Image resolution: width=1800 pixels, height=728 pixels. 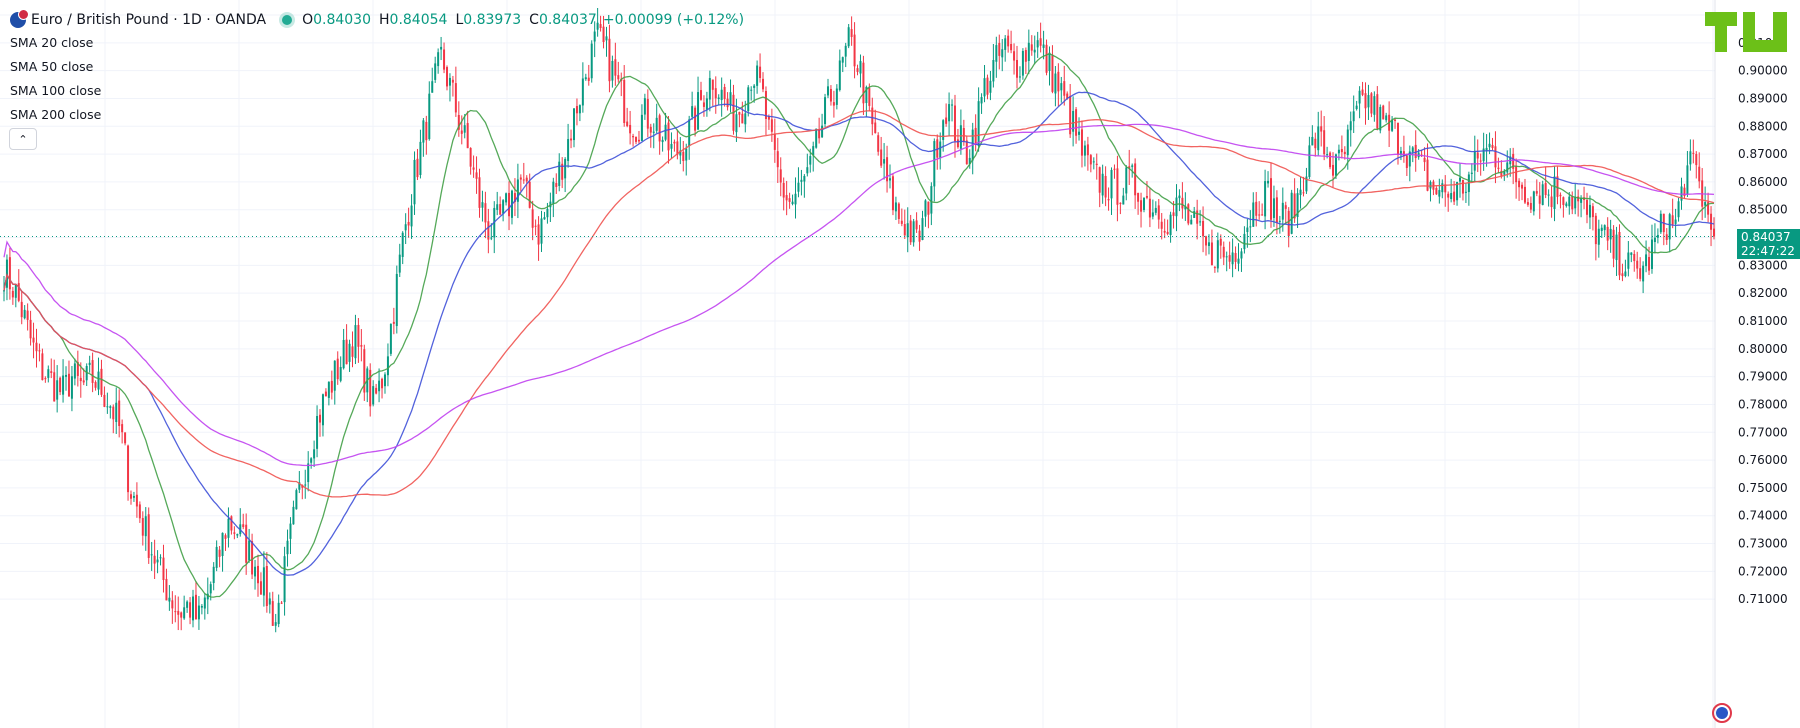 I want to click on price-axis-label: 0.81000, so click(x=1763, y=321).